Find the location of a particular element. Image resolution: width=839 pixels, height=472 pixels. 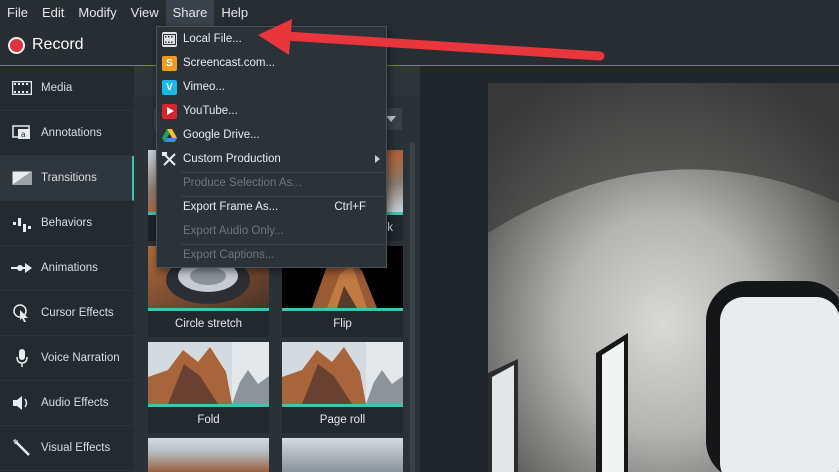

sidebar-item-label: Cursor Effects is located at coordinates (77, 313).